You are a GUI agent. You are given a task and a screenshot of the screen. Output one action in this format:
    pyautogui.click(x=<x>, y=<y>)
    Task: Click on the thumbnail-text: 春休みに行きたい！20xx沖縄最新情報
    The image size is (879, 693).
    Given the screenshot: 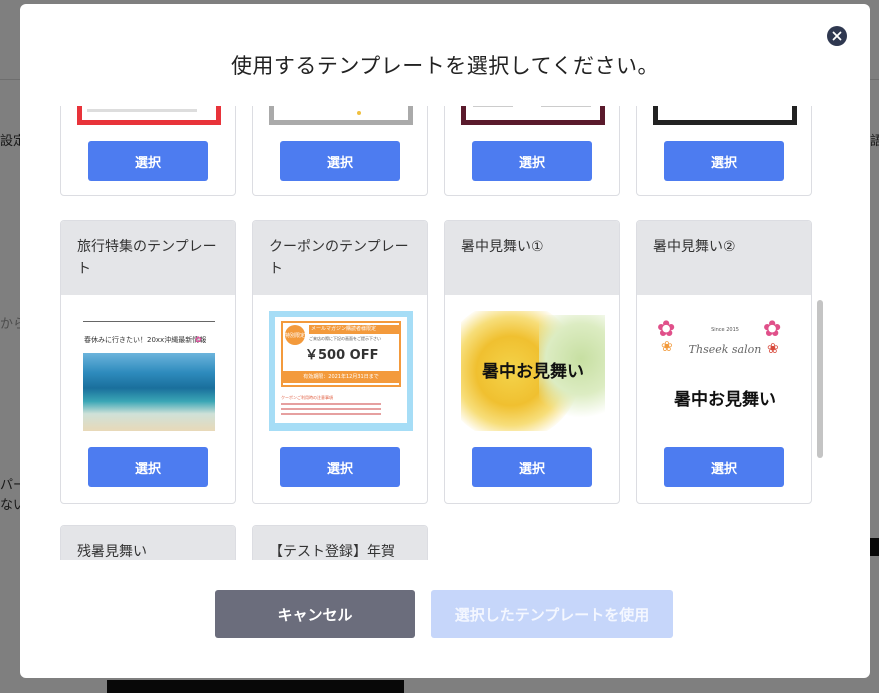 What is the action you would take?
    pyautogui.click(x=145, y=340)
    